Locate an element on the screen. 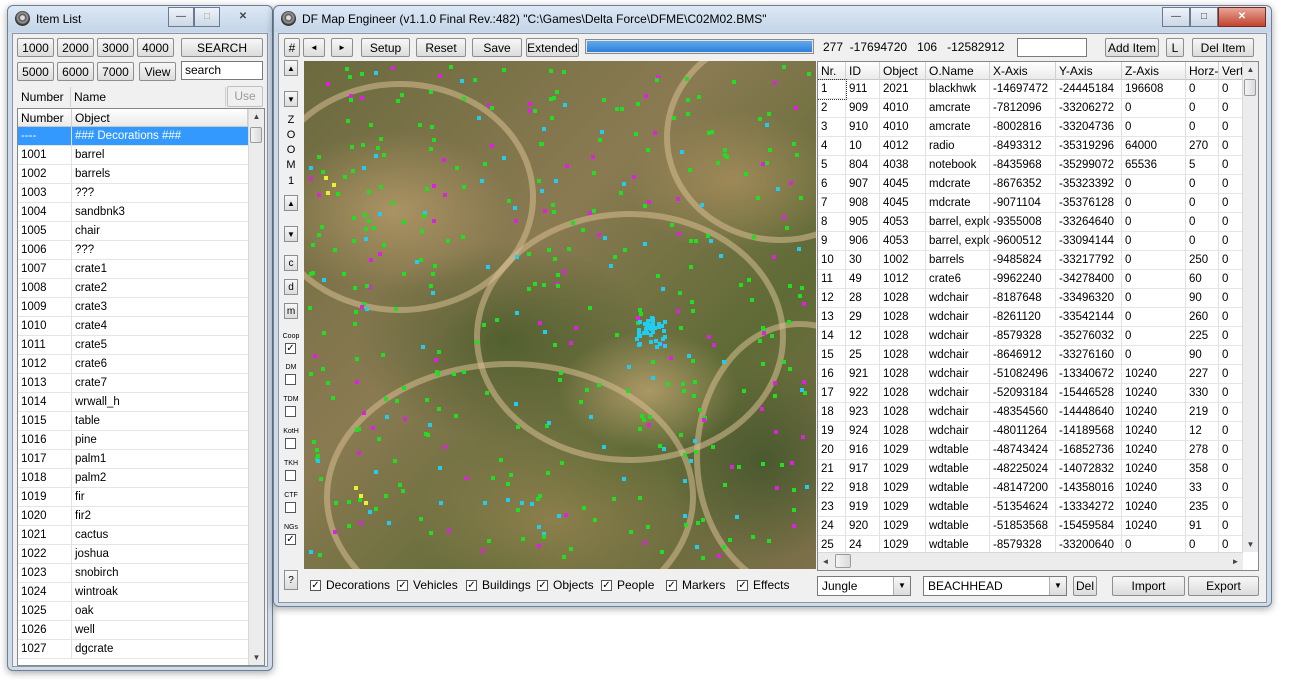  number-range-button: 6000 is located at coordinates (75, 71).